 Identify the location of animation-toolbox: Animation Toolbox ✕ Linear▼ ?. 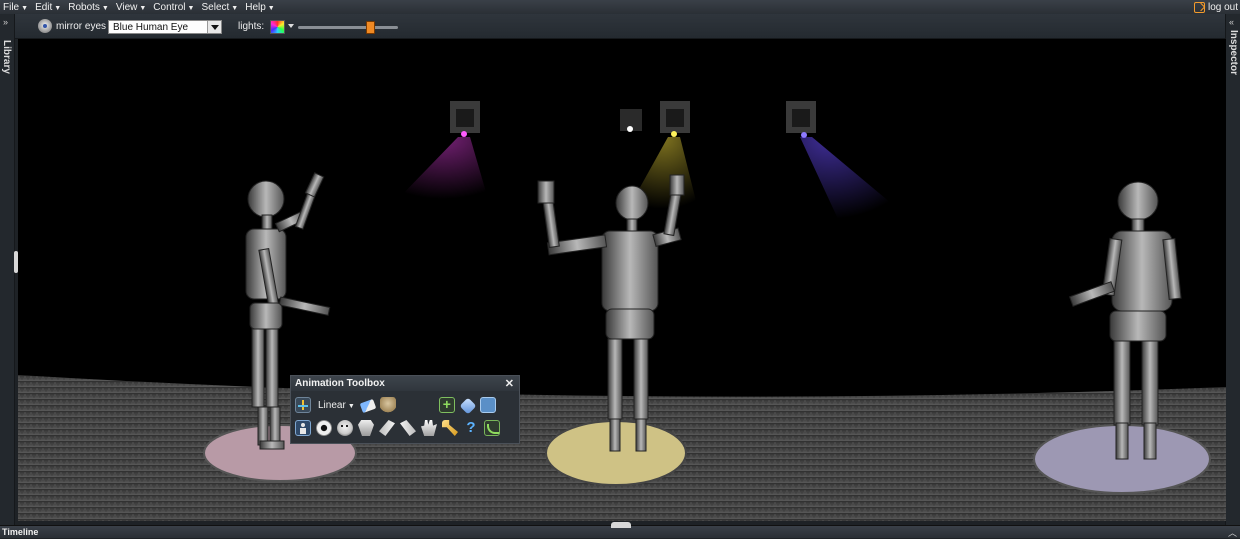
(405, 409).